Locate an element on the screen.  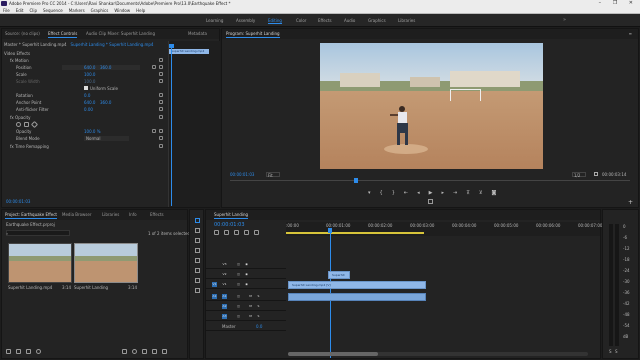
tab-program: Program: Superhit Landing is located at coordinates (253, 34).